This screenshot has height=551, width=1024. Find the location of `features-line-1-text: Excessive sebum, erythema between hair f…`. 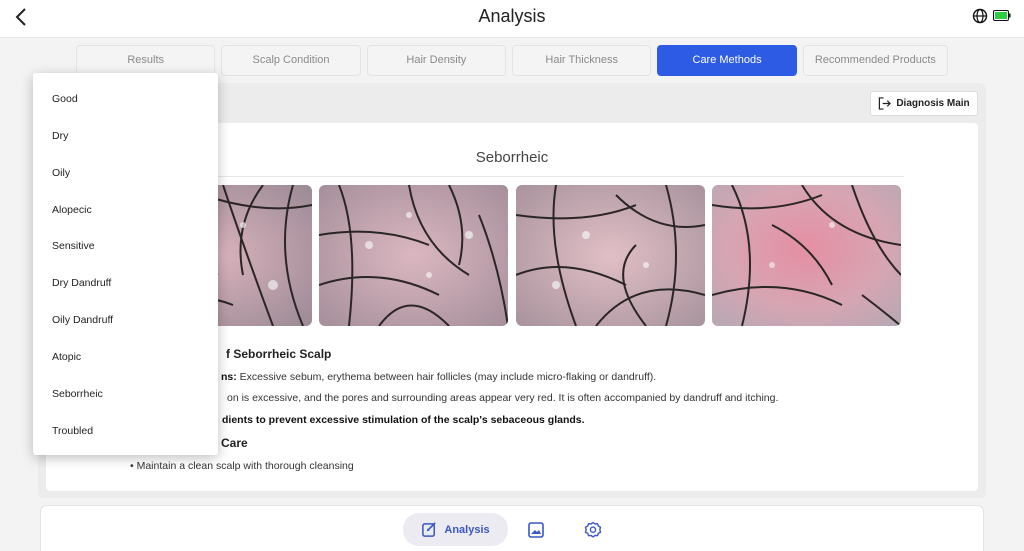

features-line-1-text: Excessive sebum, erythema between hair f… is located at coordinates (446, 377).